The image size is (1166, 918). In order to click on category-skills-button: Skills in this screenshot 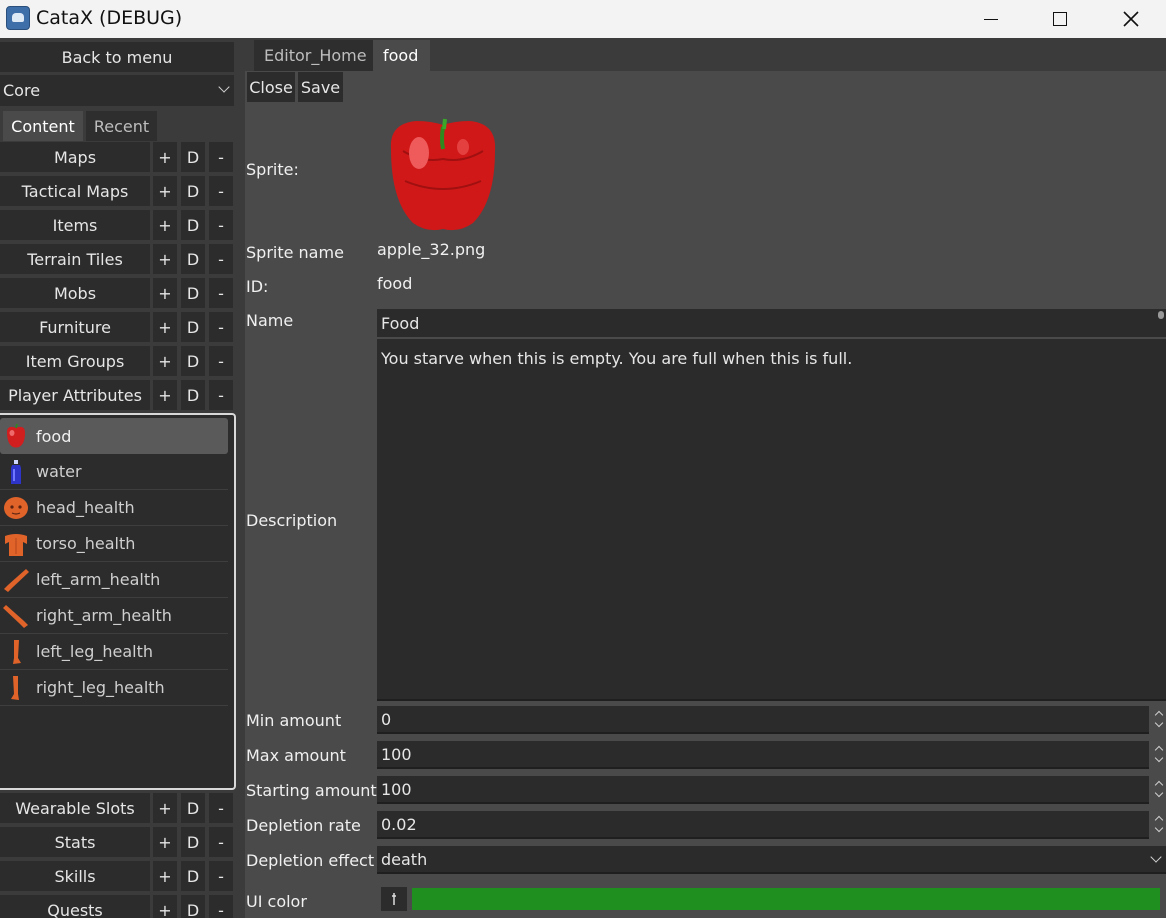, I will do `click(75, 876)`.